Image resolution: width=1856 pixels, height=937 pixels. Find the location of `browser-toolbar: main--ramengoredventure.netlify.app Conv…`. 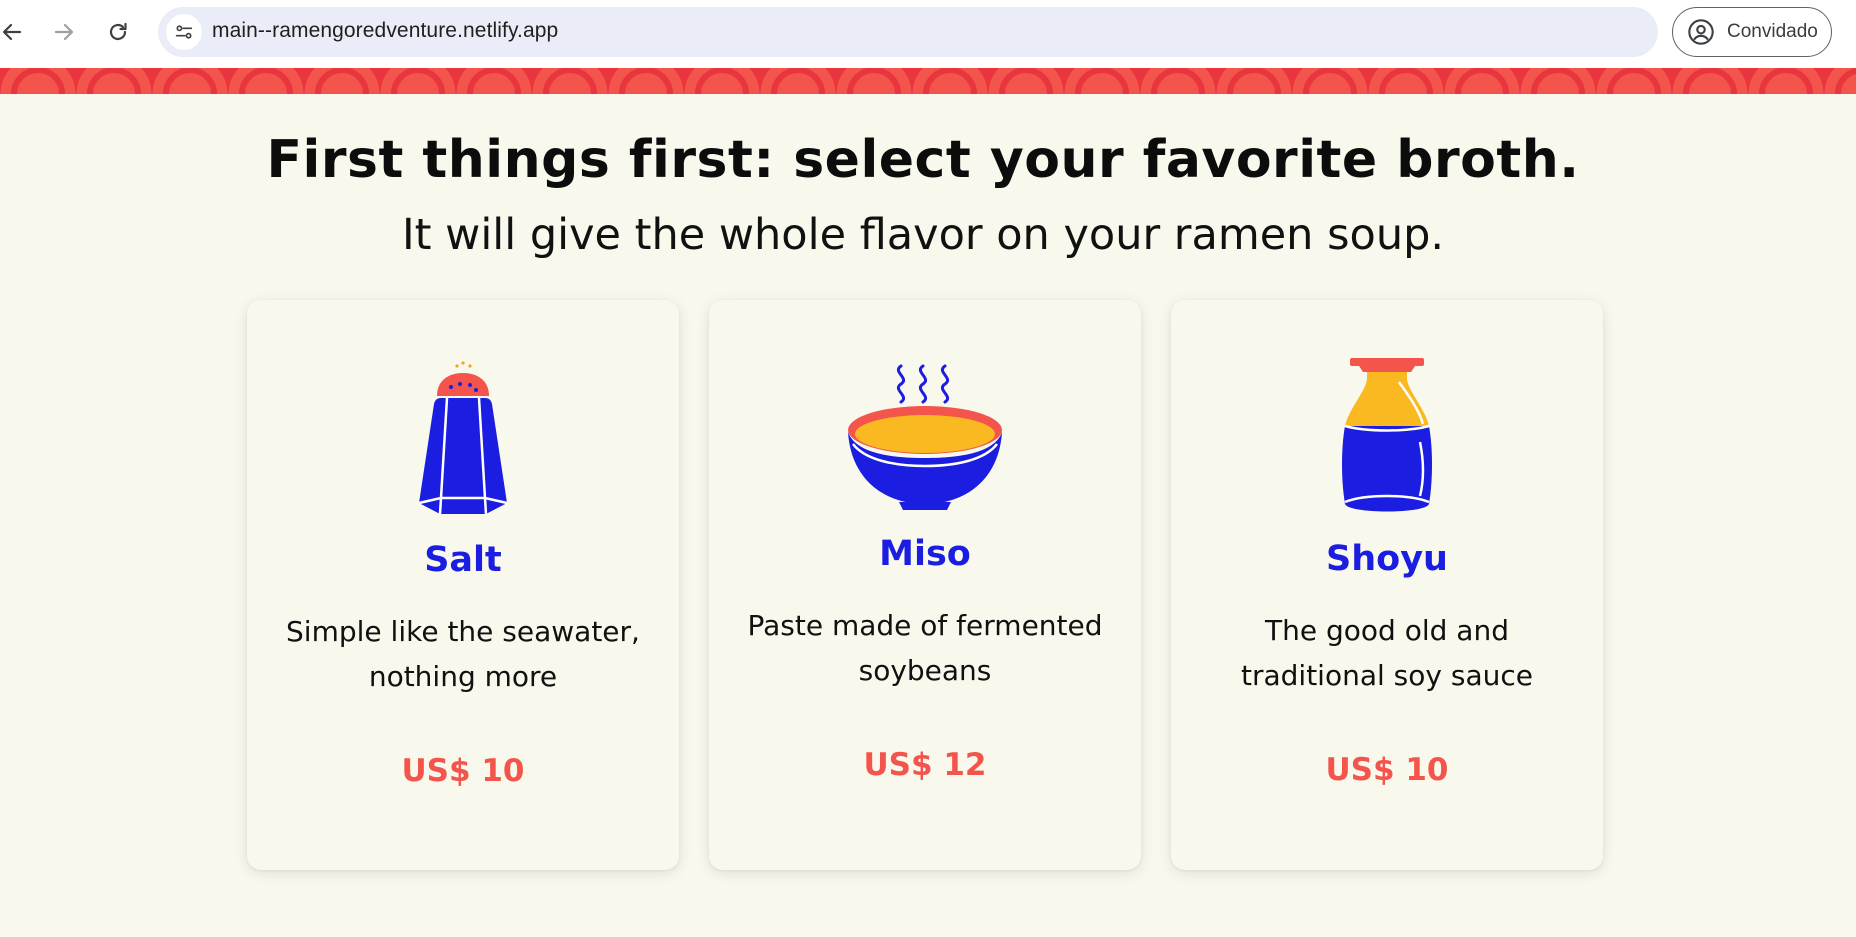

browser-toolbar: main--ramengoredventure.netlify.app Conv… is located at coordinates (928, 34).